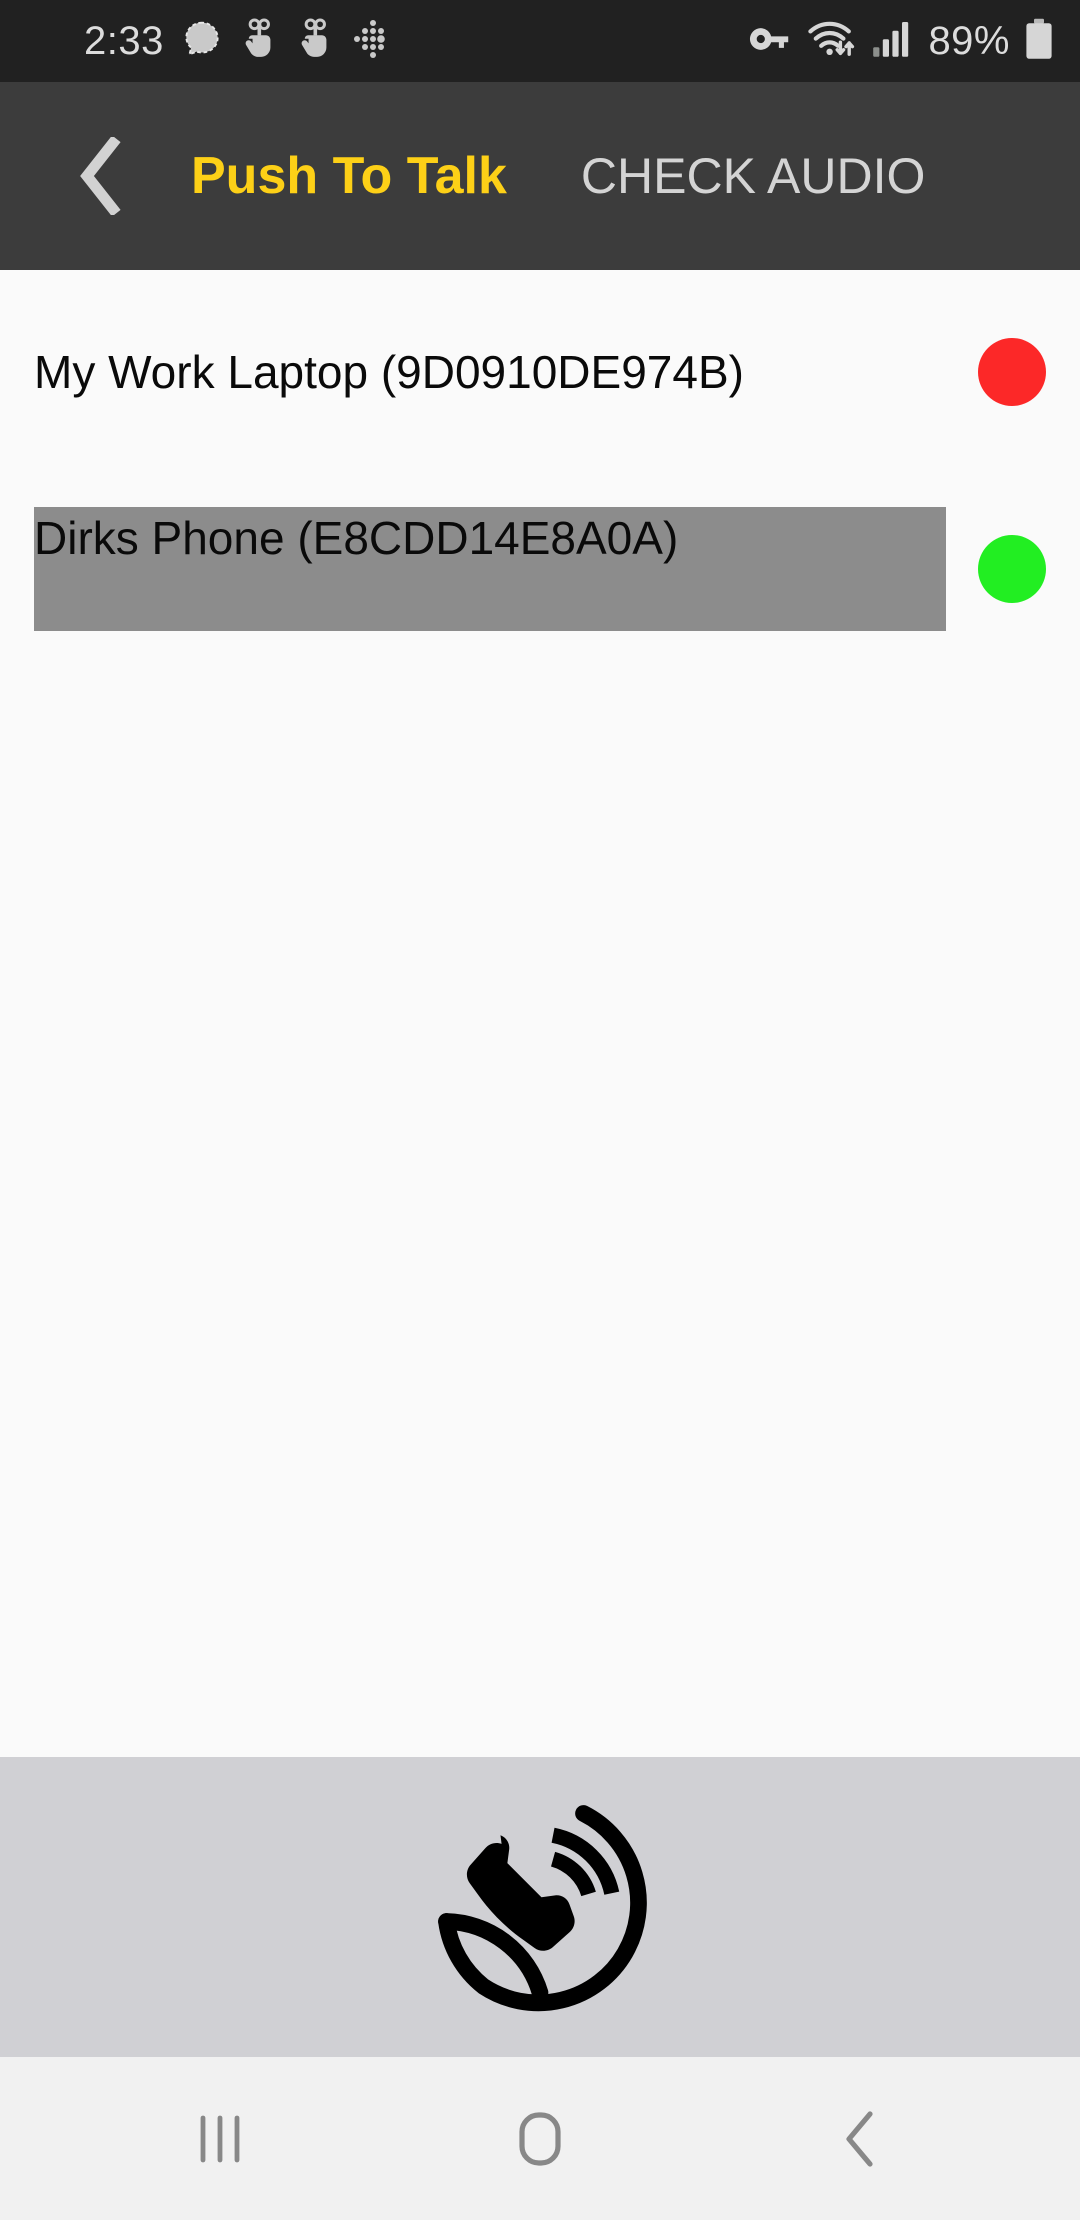 The height and width of the screenshot is (2220, 1080). What do you see at coordinates (540, 176) in the screenshot?
I see `app-bar: Push To Talk CHECK AUDIO` at bounding box center [540, 176].